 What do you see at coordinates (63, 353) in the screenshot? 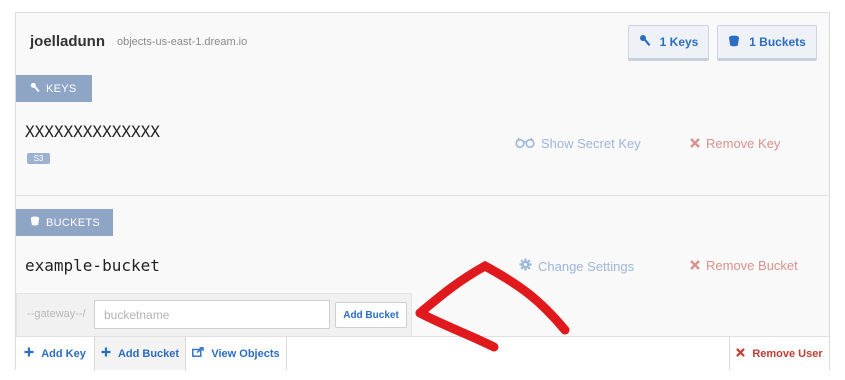
I see `add-key-label: Add Key` at bounding box center [63, 353].